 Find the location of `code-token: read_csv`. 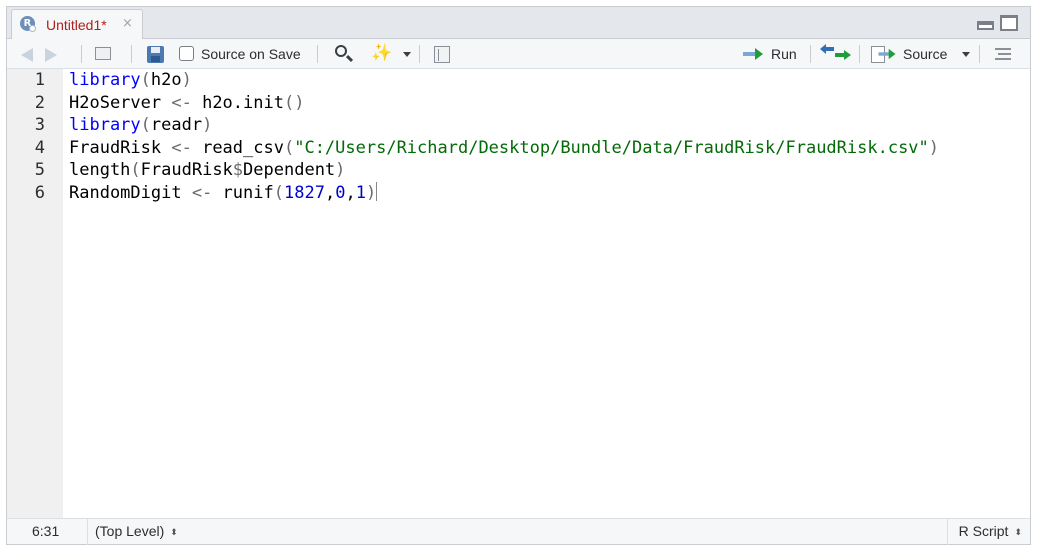

code-token: read_csv is located at coordinates (237, 147).